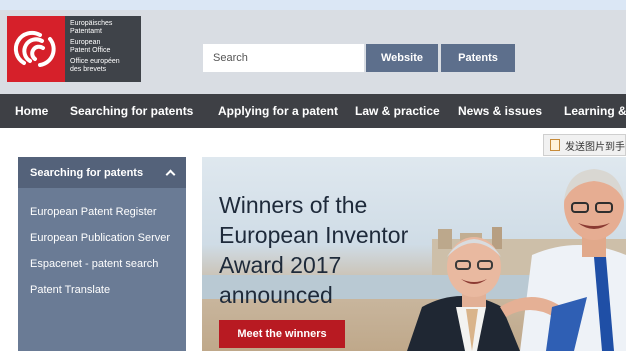 This screenshot has width=626, height=351. What do you see at coordinates (293, 205) in the screenshot?
I see `hero-title-line: Winners of the` at bounding box center [293, 205].